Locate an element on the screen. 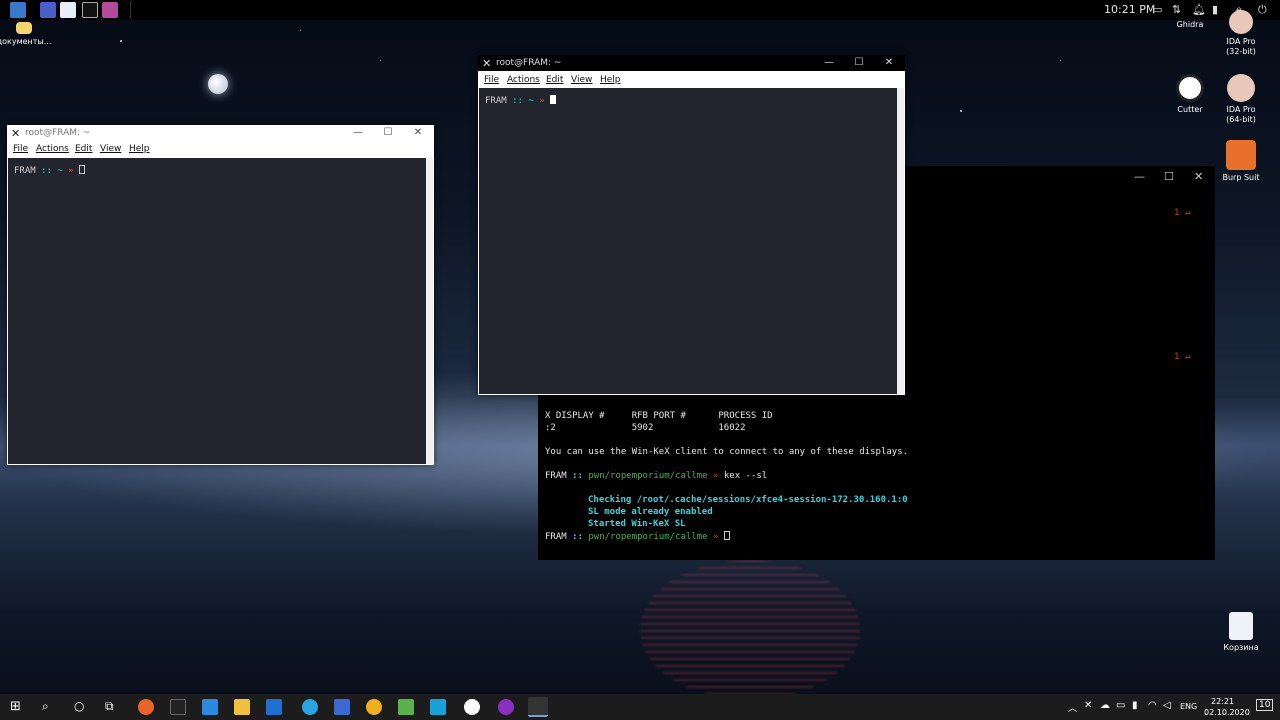 The height and width of the screenshot is (720, 1280). telegram-icon is located at coordinates (310, 707).